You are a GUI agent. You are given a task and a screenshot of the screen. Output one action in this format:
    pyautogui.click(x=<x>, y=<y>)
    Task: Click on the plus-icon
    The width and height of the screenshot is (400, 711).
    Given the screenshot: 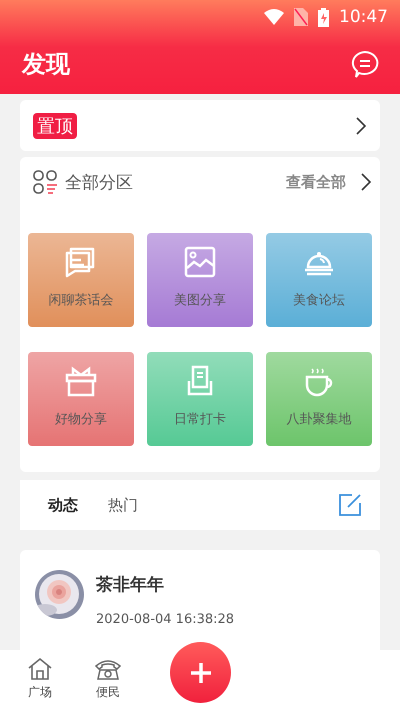 What is the action you would take?
    pyautogui.click(x=201, y=673)
    